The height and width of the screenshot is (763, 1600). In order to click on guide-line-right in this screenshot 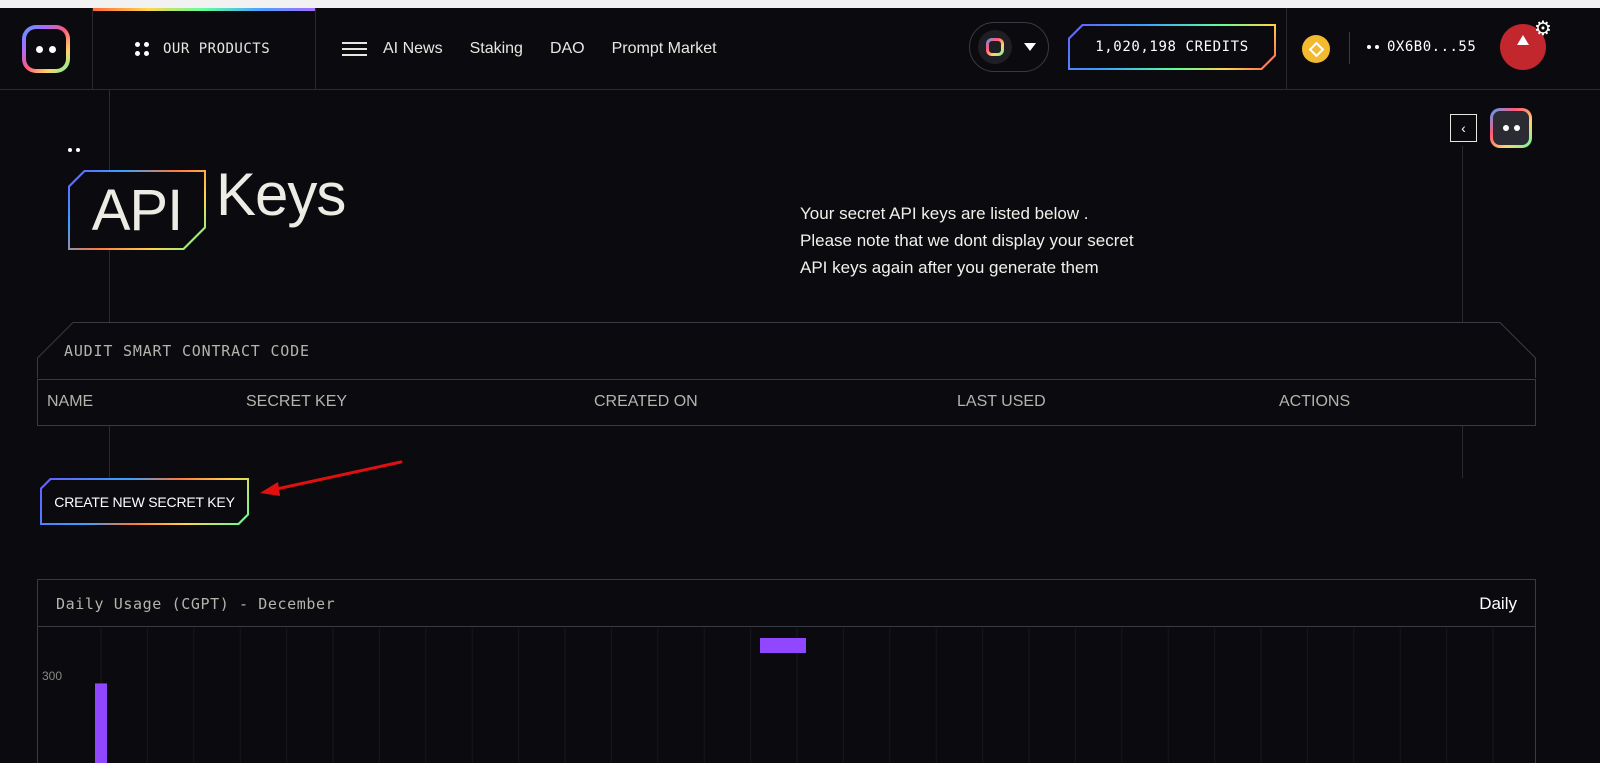, I will do `click(1462, 234)`.